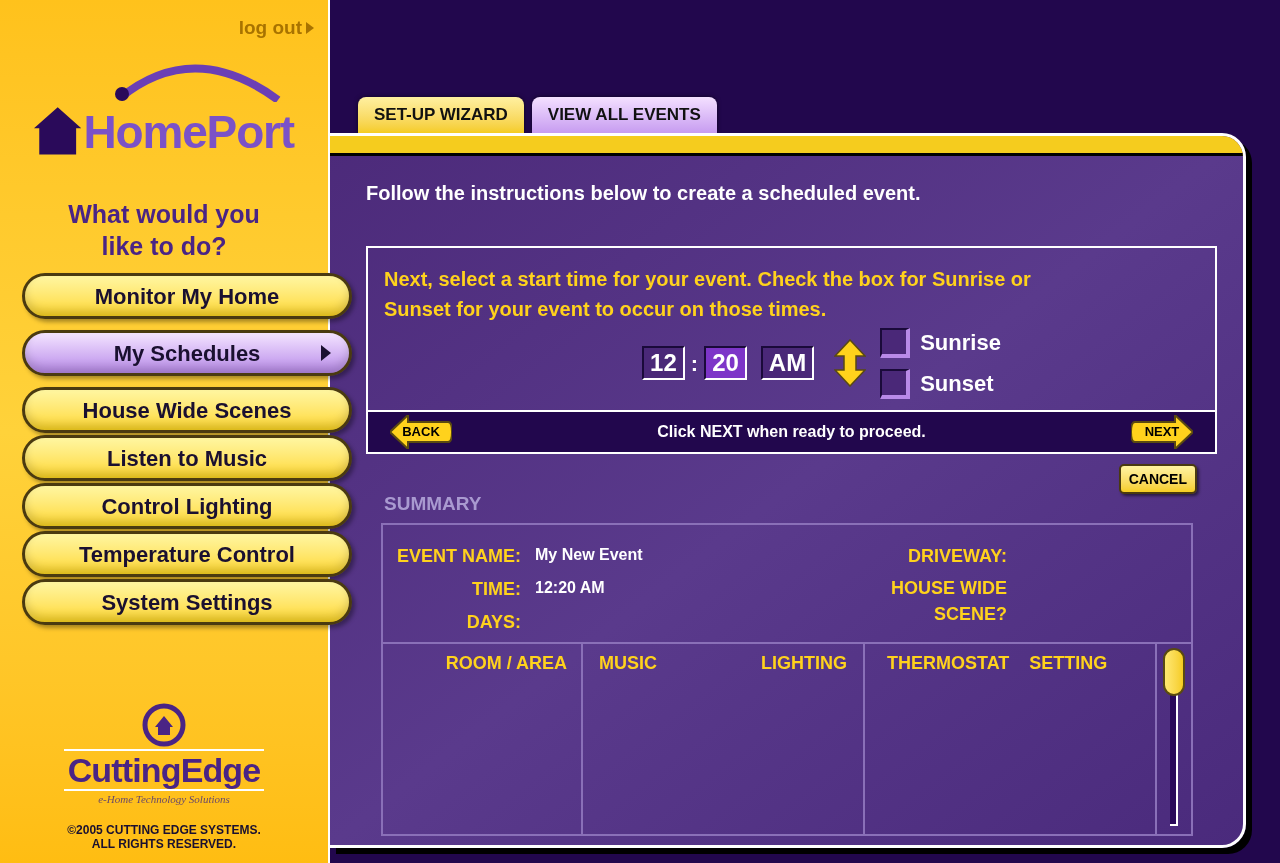 The height and width of the screenshot is (863, 1280). What do you see at coordinates (1068, 663) in the screenshot?
I see `column-header: SETTING` at bounding box center [1068, 663].